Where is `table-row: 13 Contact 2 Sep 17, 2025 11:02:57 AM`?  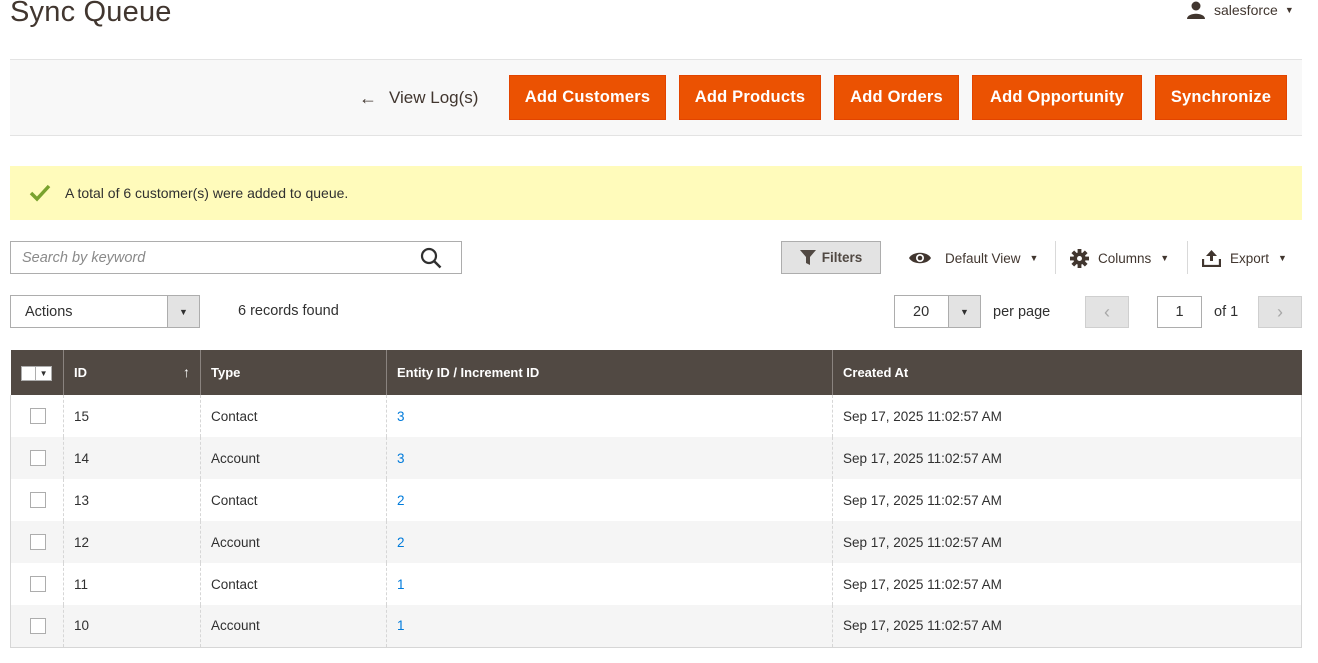
table-row: 13 Contact 2 Sep 17, 2025 11:02:57 AM is located at coordinates (656, 500).